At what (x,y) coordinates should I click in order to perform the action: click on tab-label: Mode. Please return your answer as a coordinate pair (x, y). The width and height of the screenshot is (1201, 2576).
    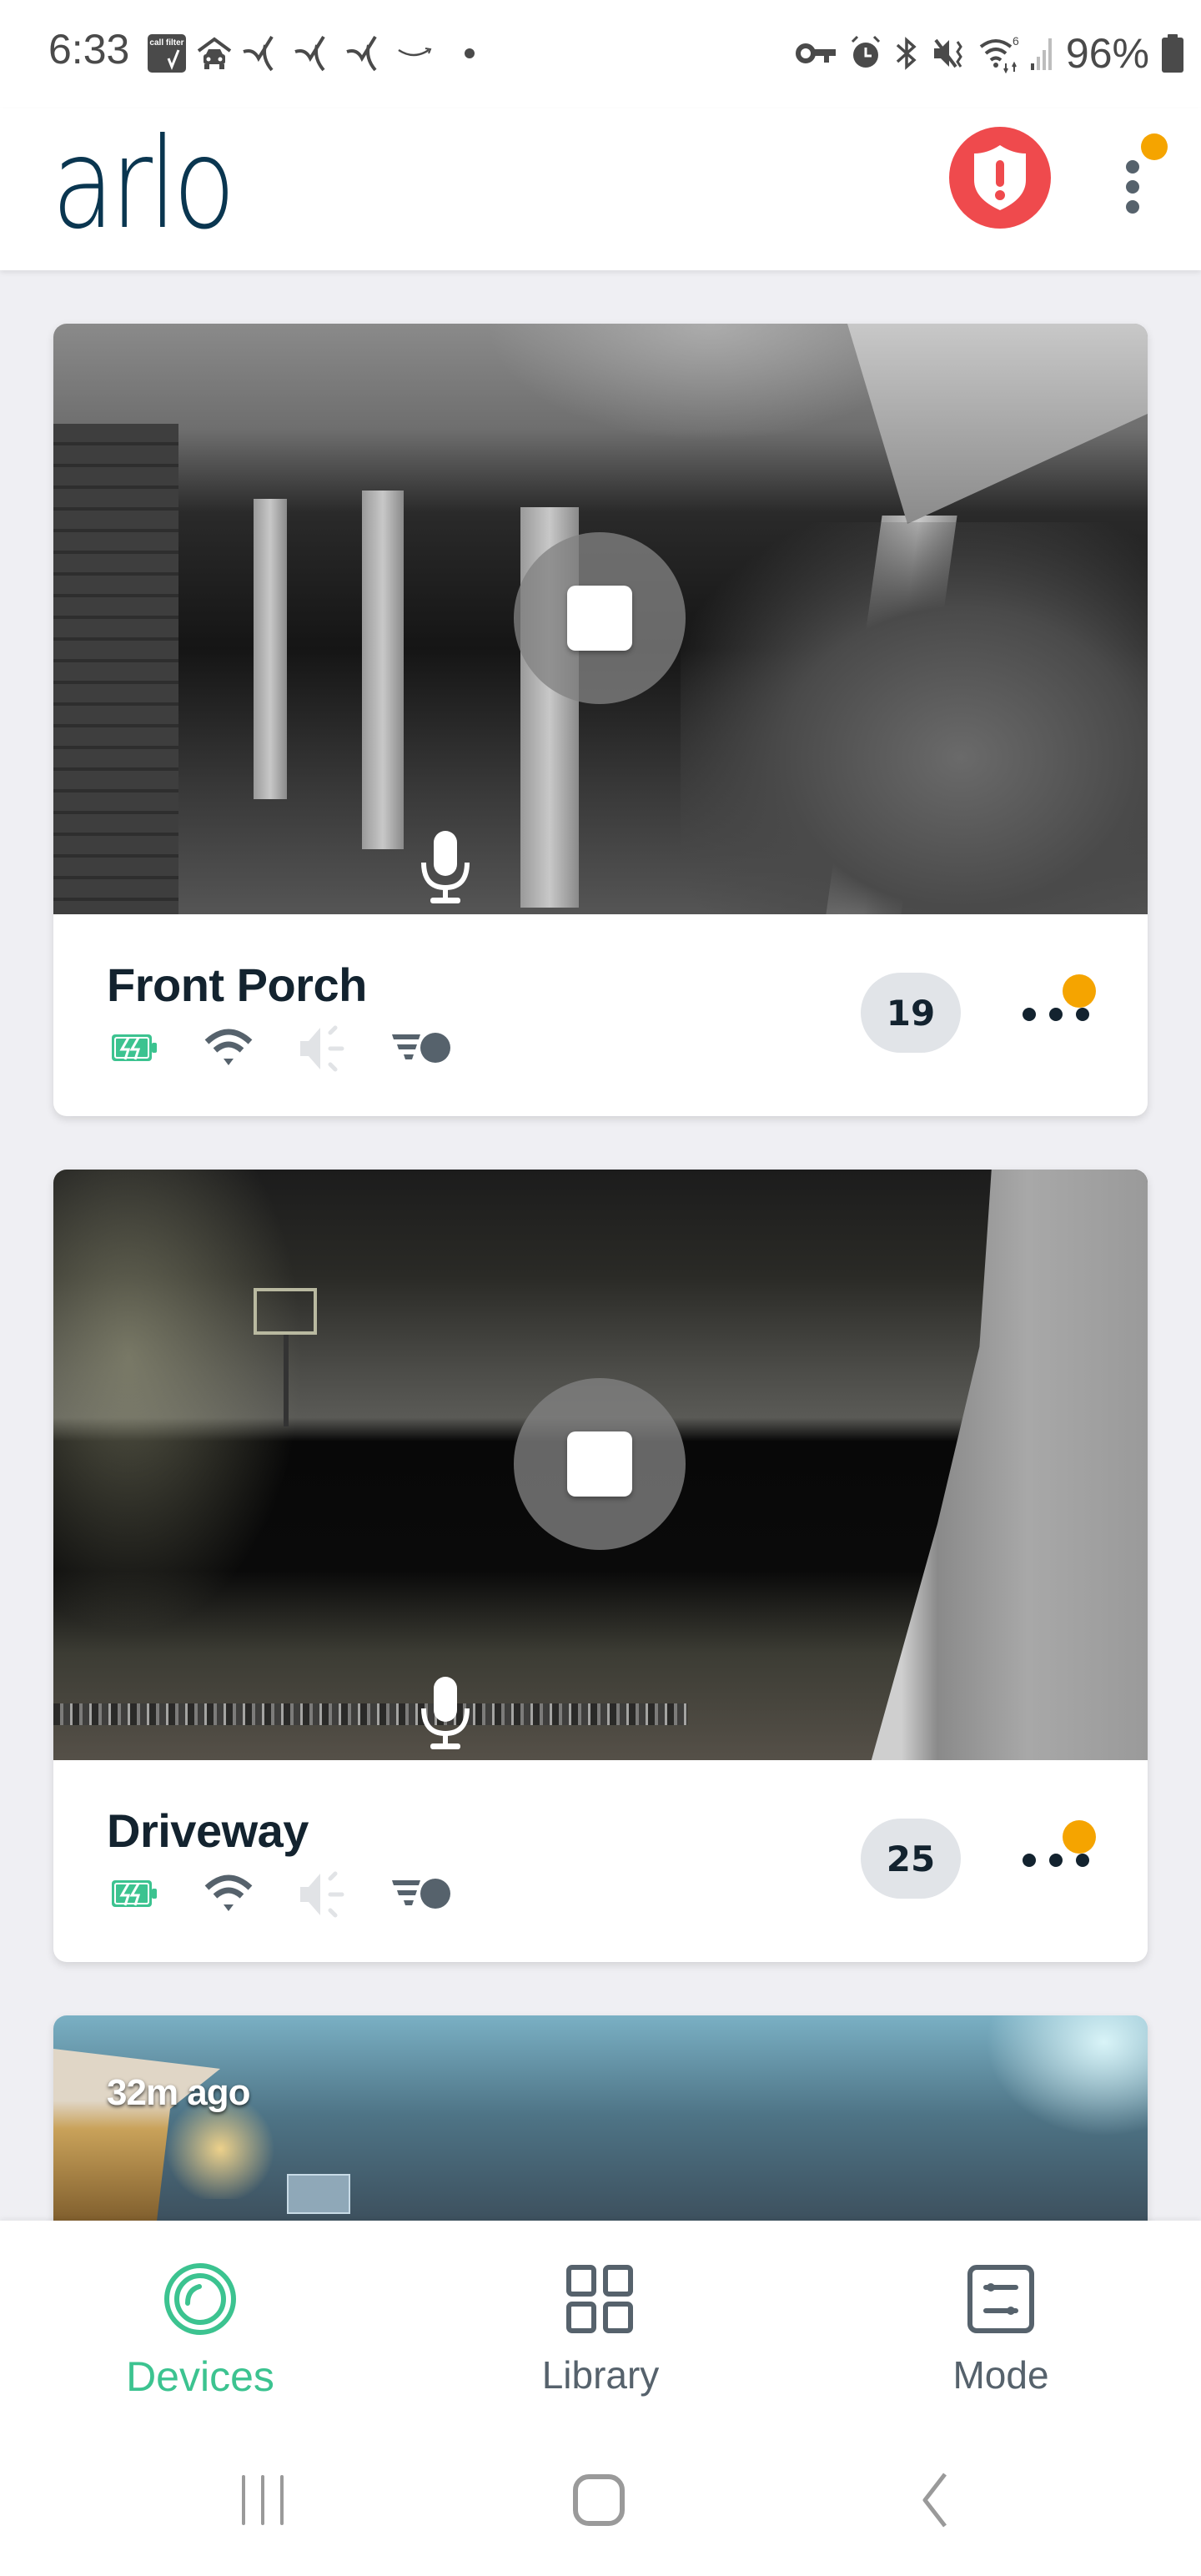
    Looking at the image, I should click on (1001, 2375).